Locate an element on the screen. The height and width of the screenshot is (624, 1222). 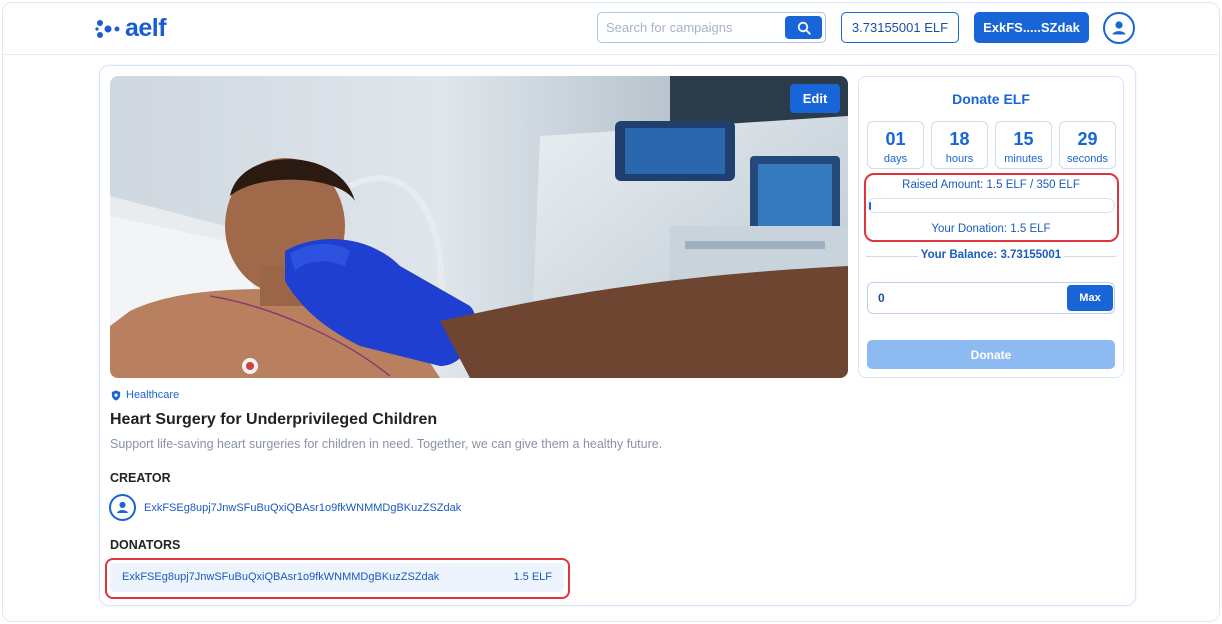
countdown-minutes-unit: minutes is located at coordinates (1023, 159).